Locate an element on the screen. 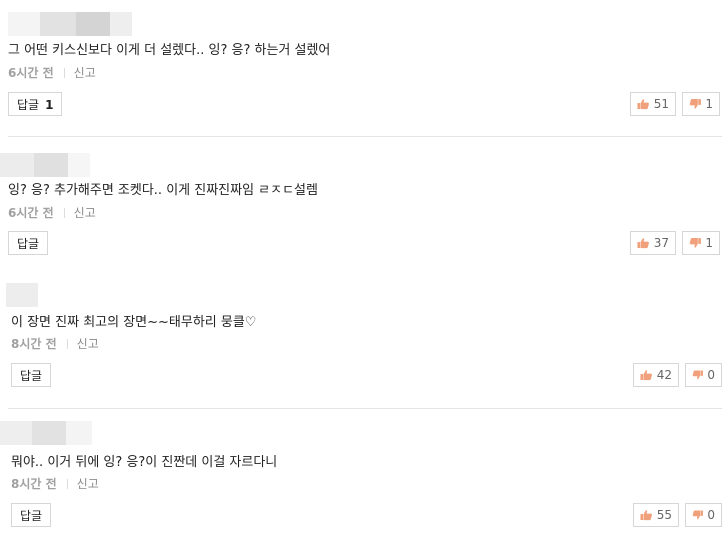 The image size is (722, 546). reply-button: 답글 1 is located at coordinates (35, 104).